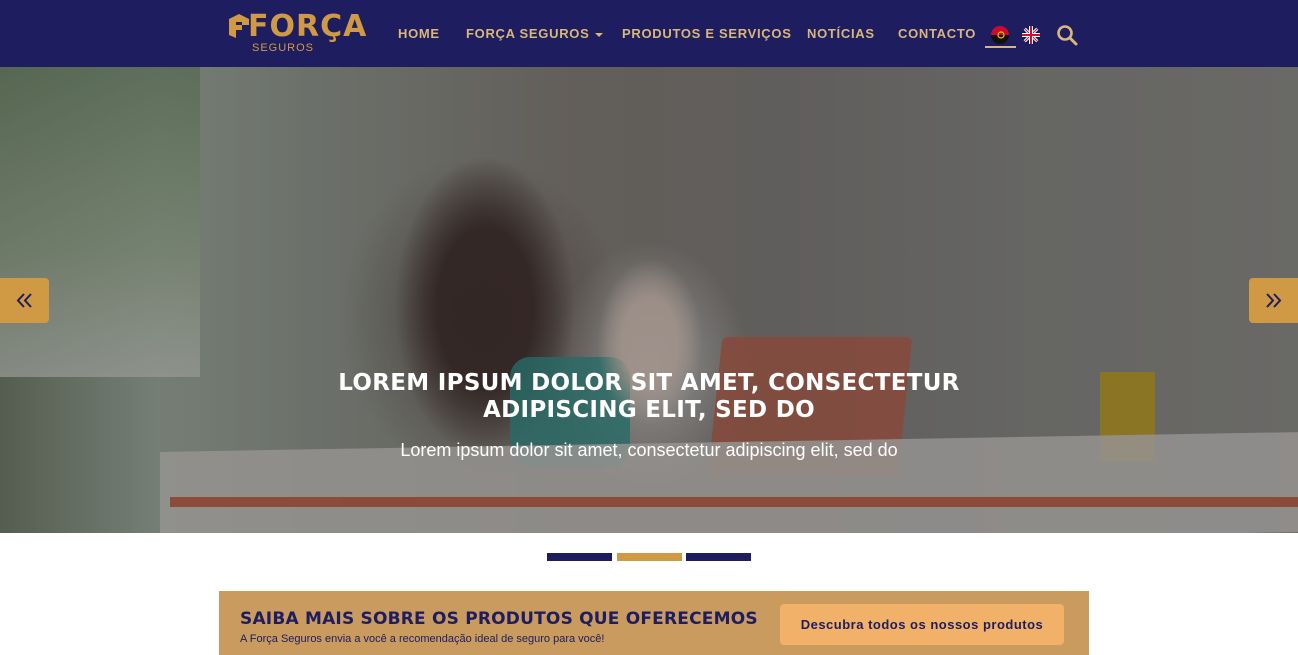  What do you see at coordinates (599, 34) in the screenshot?
I see `chevron-down-icon` at bounding box center [599, 34].